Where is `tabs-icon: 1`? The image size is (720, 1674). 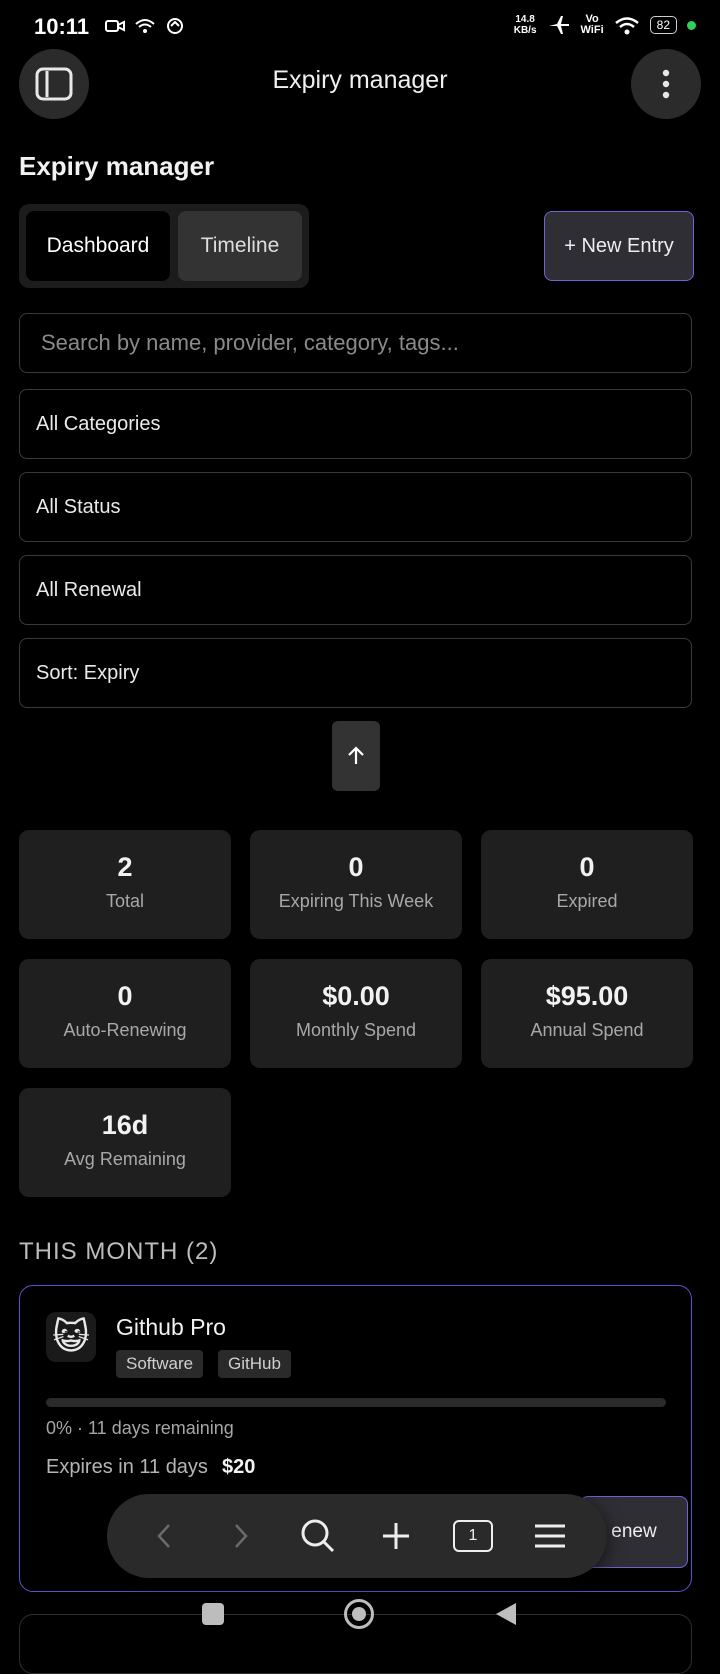 tabs-icon: 1 is located at coordinates (472, 1536).